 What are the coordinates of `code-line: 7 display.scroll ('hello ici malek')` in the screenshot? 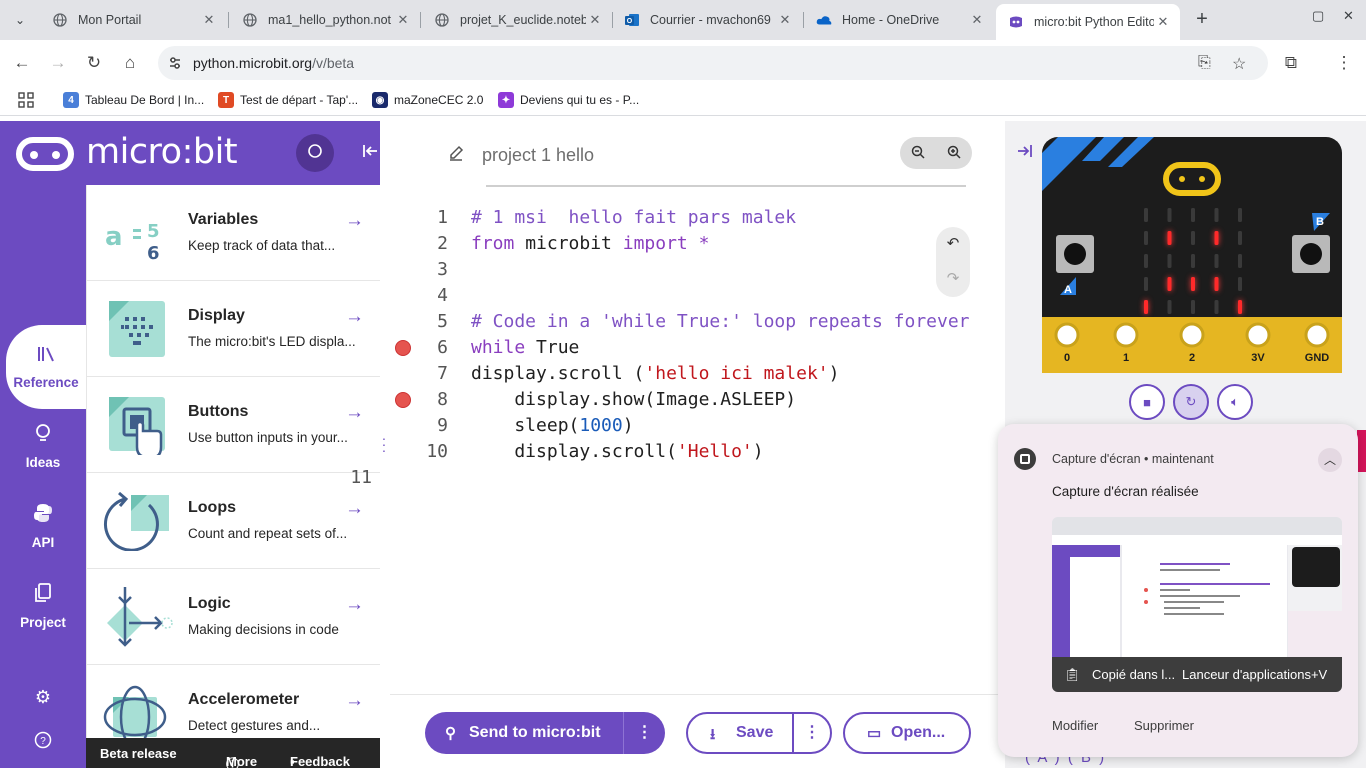 It's located at (697, 374).